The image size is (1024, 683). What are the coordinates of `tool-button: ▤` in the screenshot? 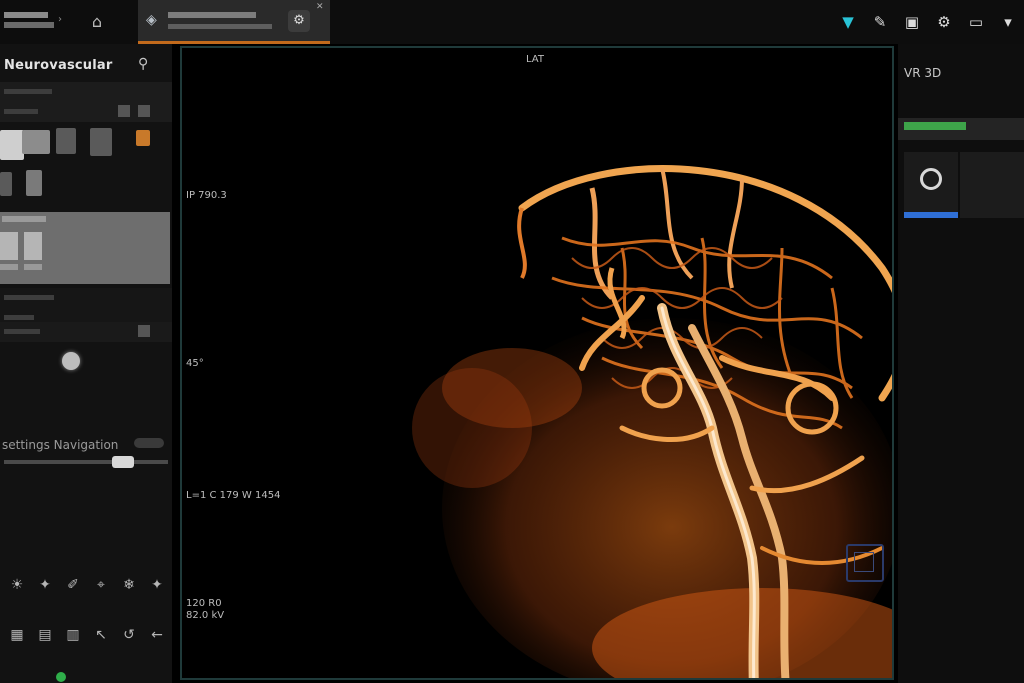 It's located at (45, 635).